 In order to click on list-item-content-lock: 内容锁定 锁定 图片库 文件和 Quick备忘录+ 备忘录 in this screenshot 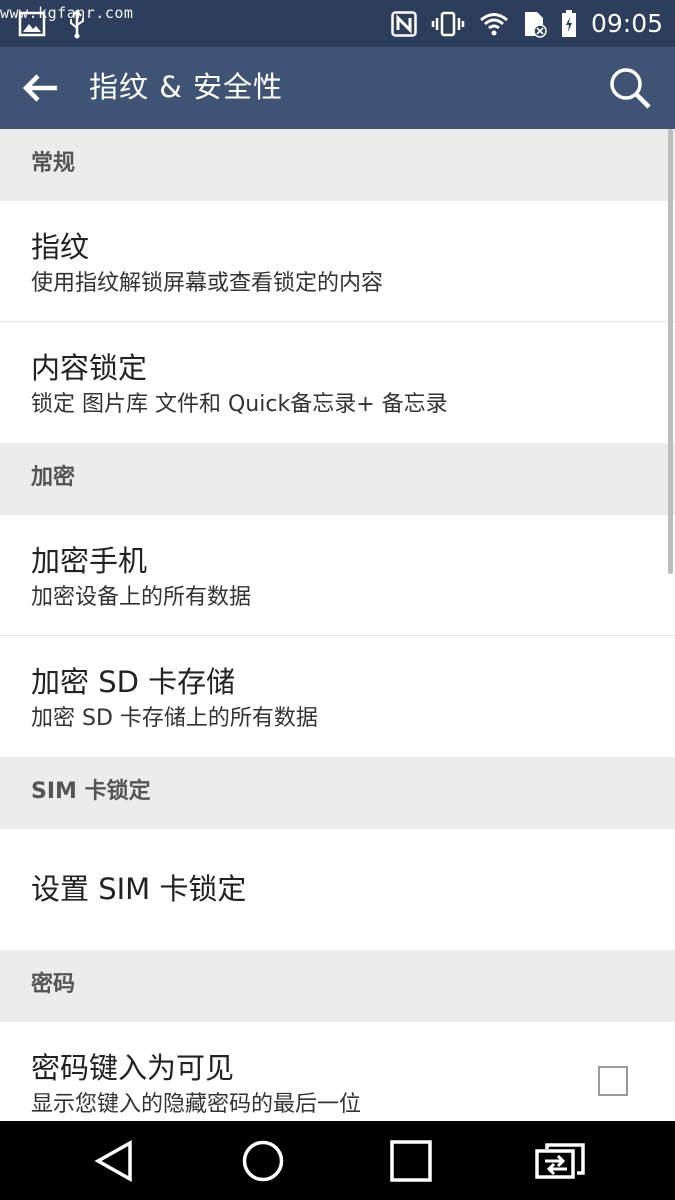, I will do `click(337, 382)`.